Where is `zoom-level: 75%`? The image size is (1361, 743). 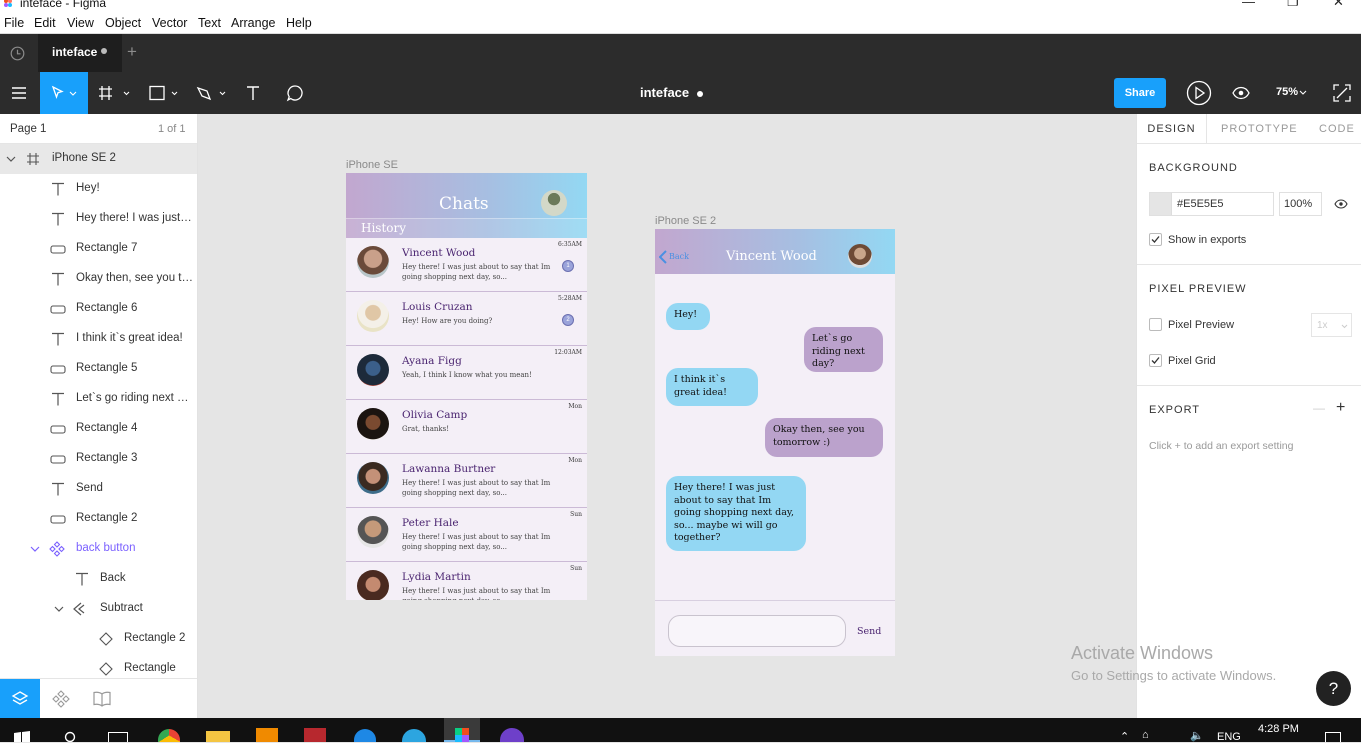
zoom-level: 75% is located at coordinates (1287, 92).